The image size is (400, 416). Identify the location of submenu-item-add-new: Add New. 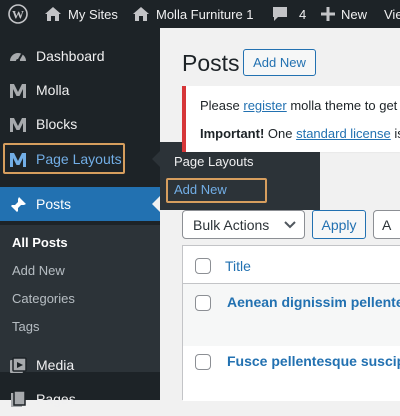
(38, 270).